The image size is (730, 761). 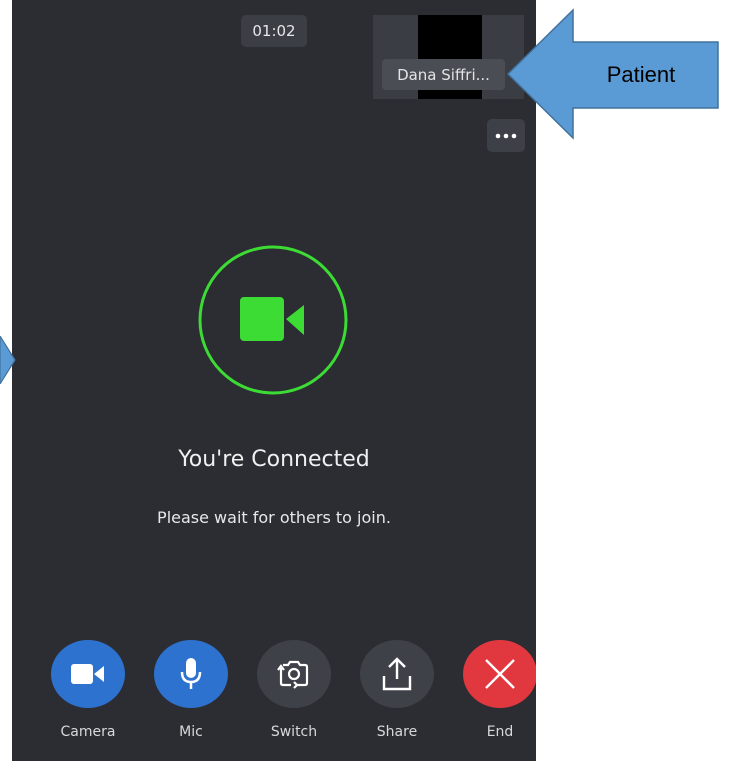 What do you see at coordinates (274, 31) in the screenshot?
I see `call-timer: 01:02` at bounding box center [274, 31].